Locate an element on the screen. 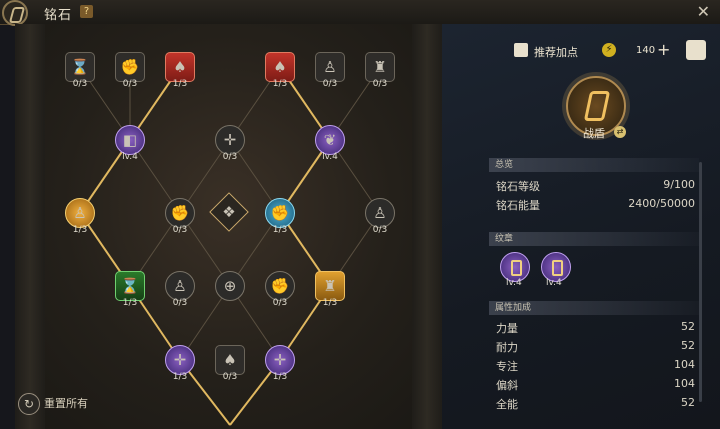 This screenshot has width=720, height=429. attribute-label: 力量 is located at coordinates (507, 328).